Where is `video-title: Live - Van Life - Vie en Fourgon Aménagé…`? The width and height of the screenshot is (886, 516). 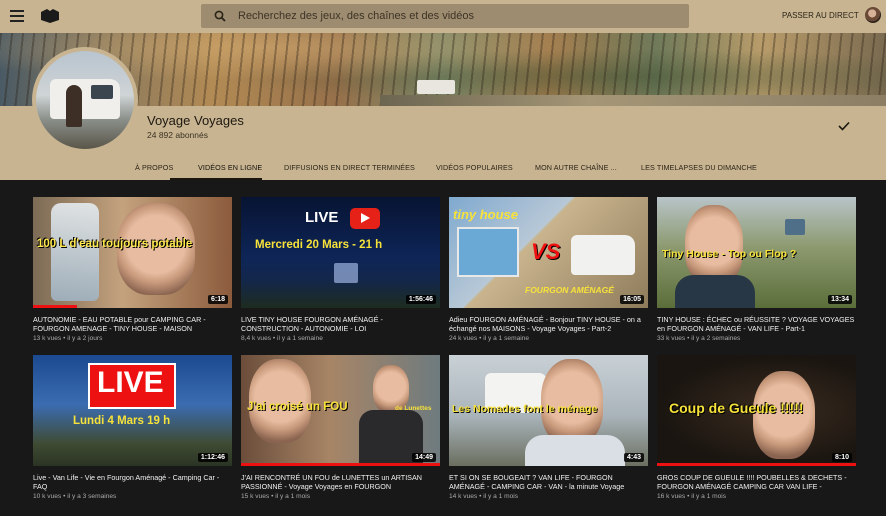
video-title: Live - Van Life - Vie en Fourgon Aménagé… is located at coordinates (132, 482).